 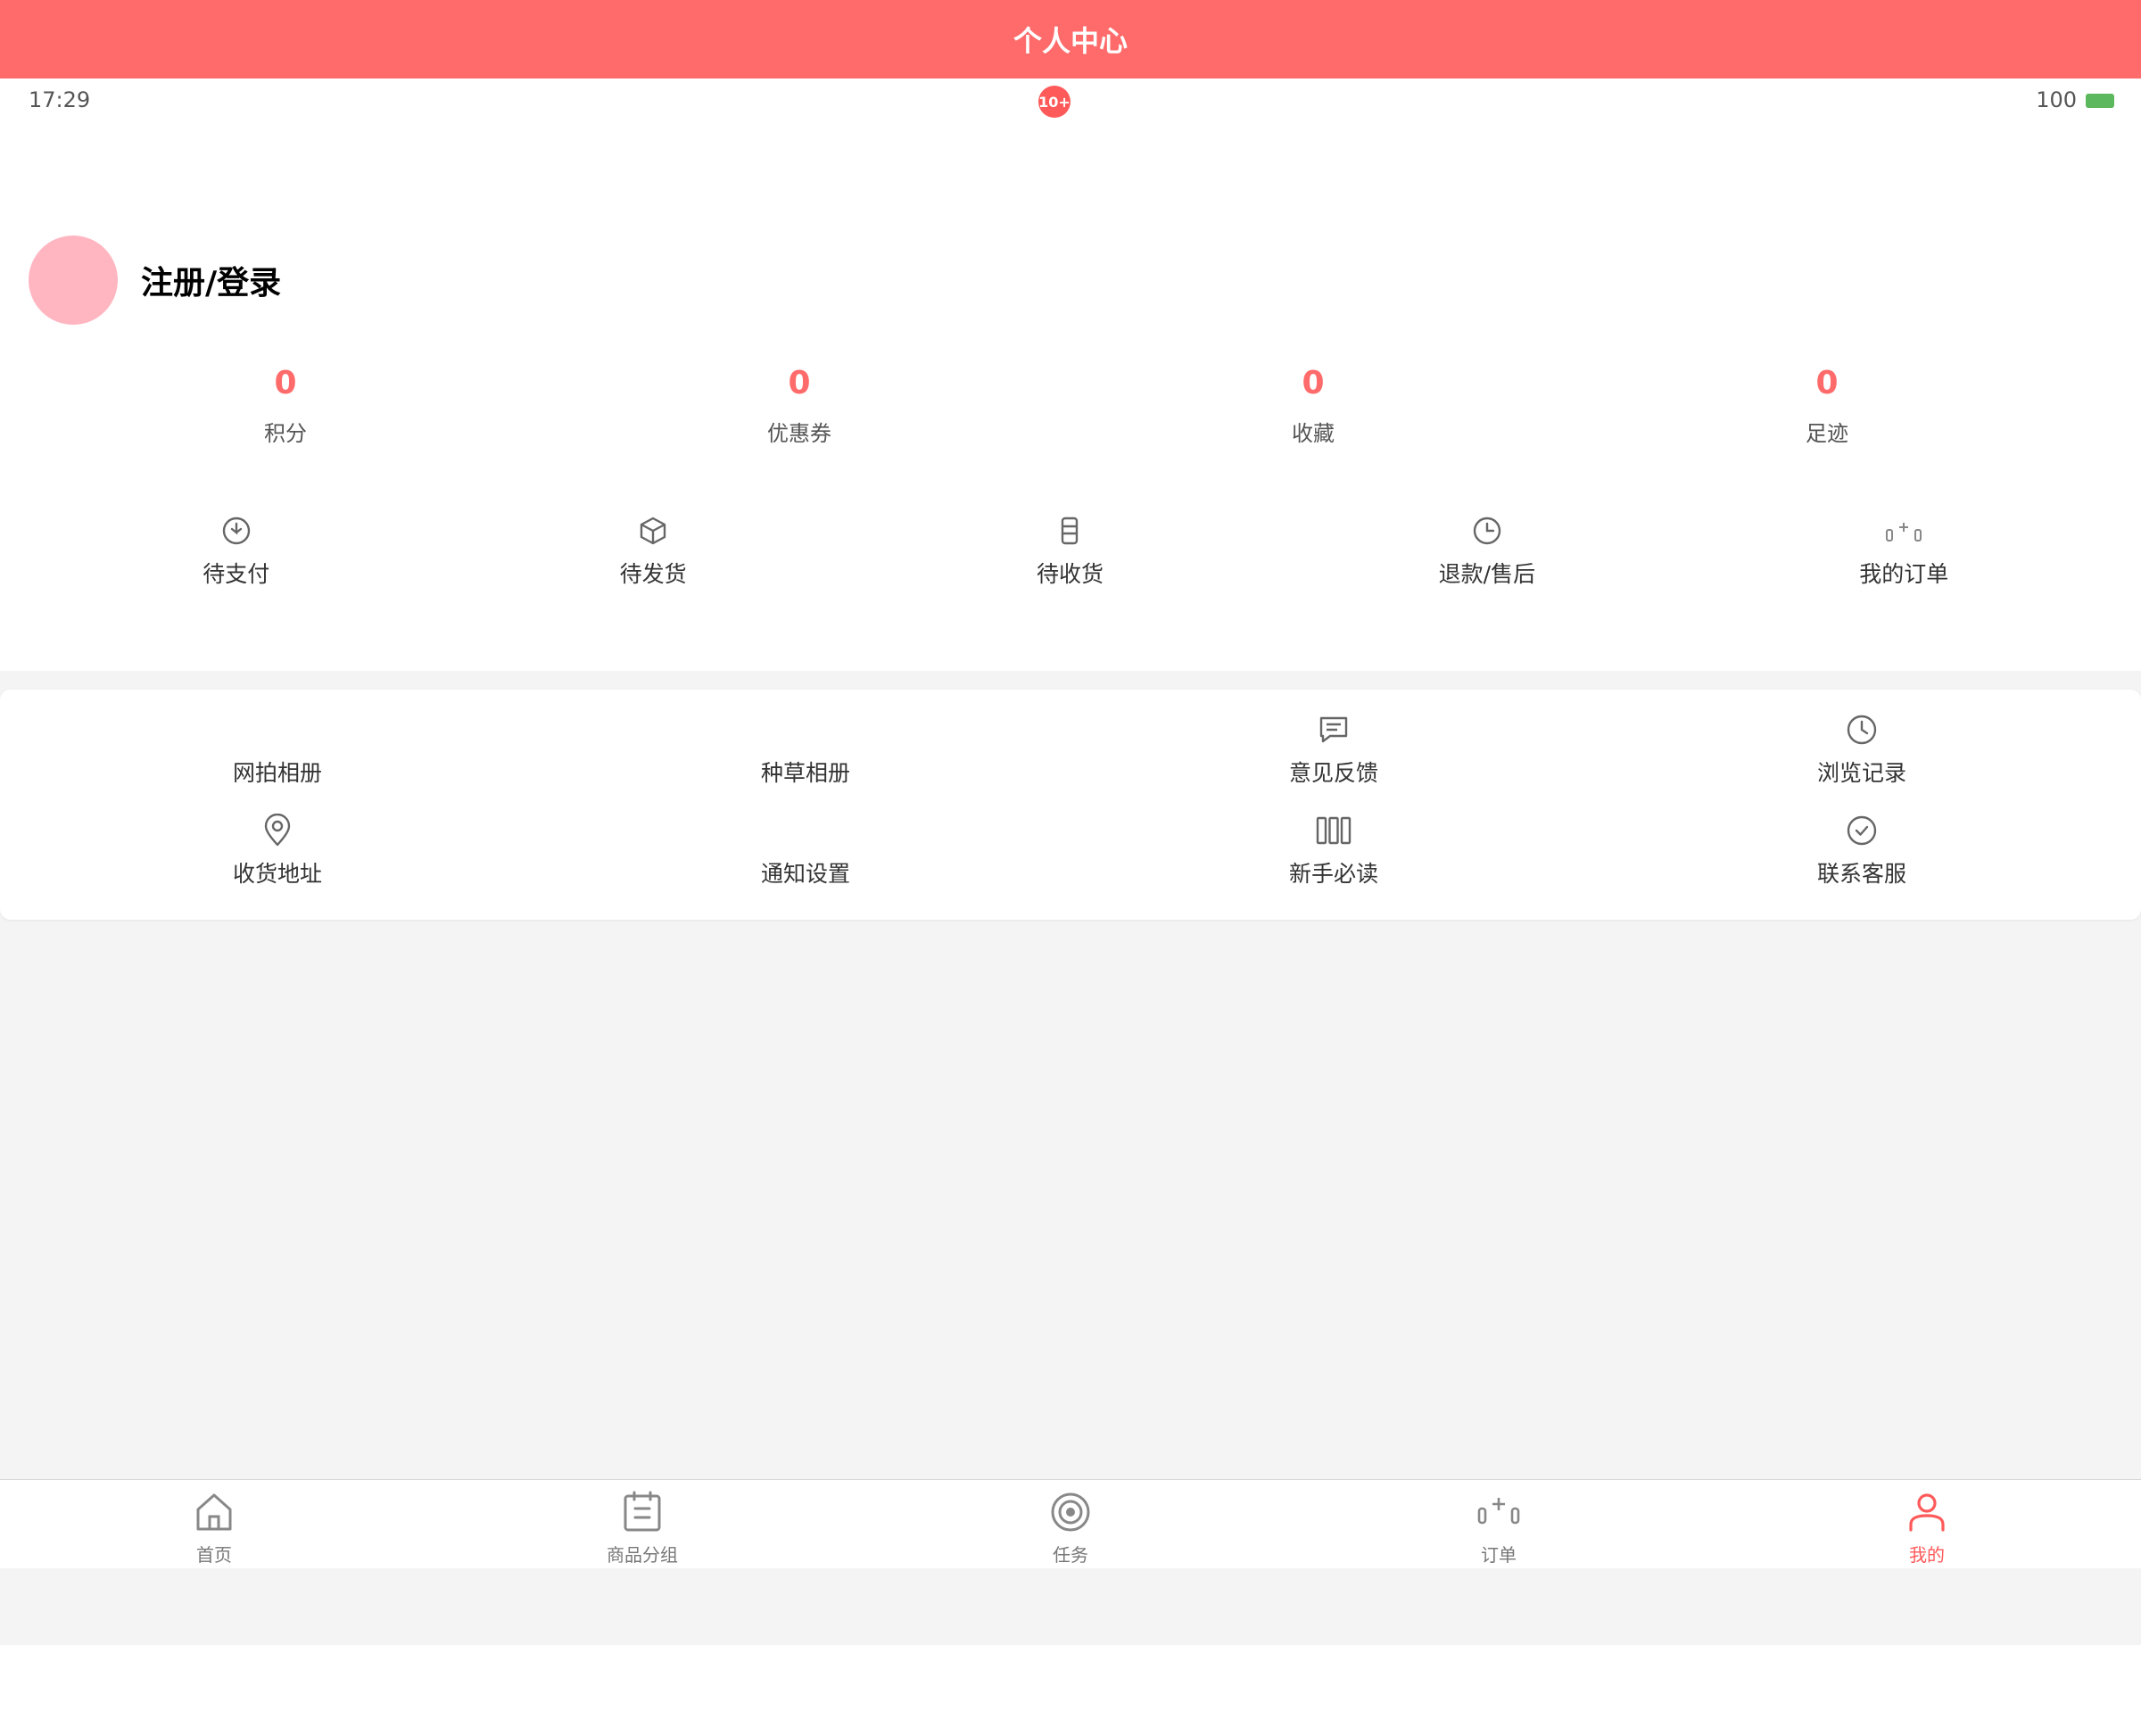 I want to click on check-circle-icon, so click(x=1862, y=830).